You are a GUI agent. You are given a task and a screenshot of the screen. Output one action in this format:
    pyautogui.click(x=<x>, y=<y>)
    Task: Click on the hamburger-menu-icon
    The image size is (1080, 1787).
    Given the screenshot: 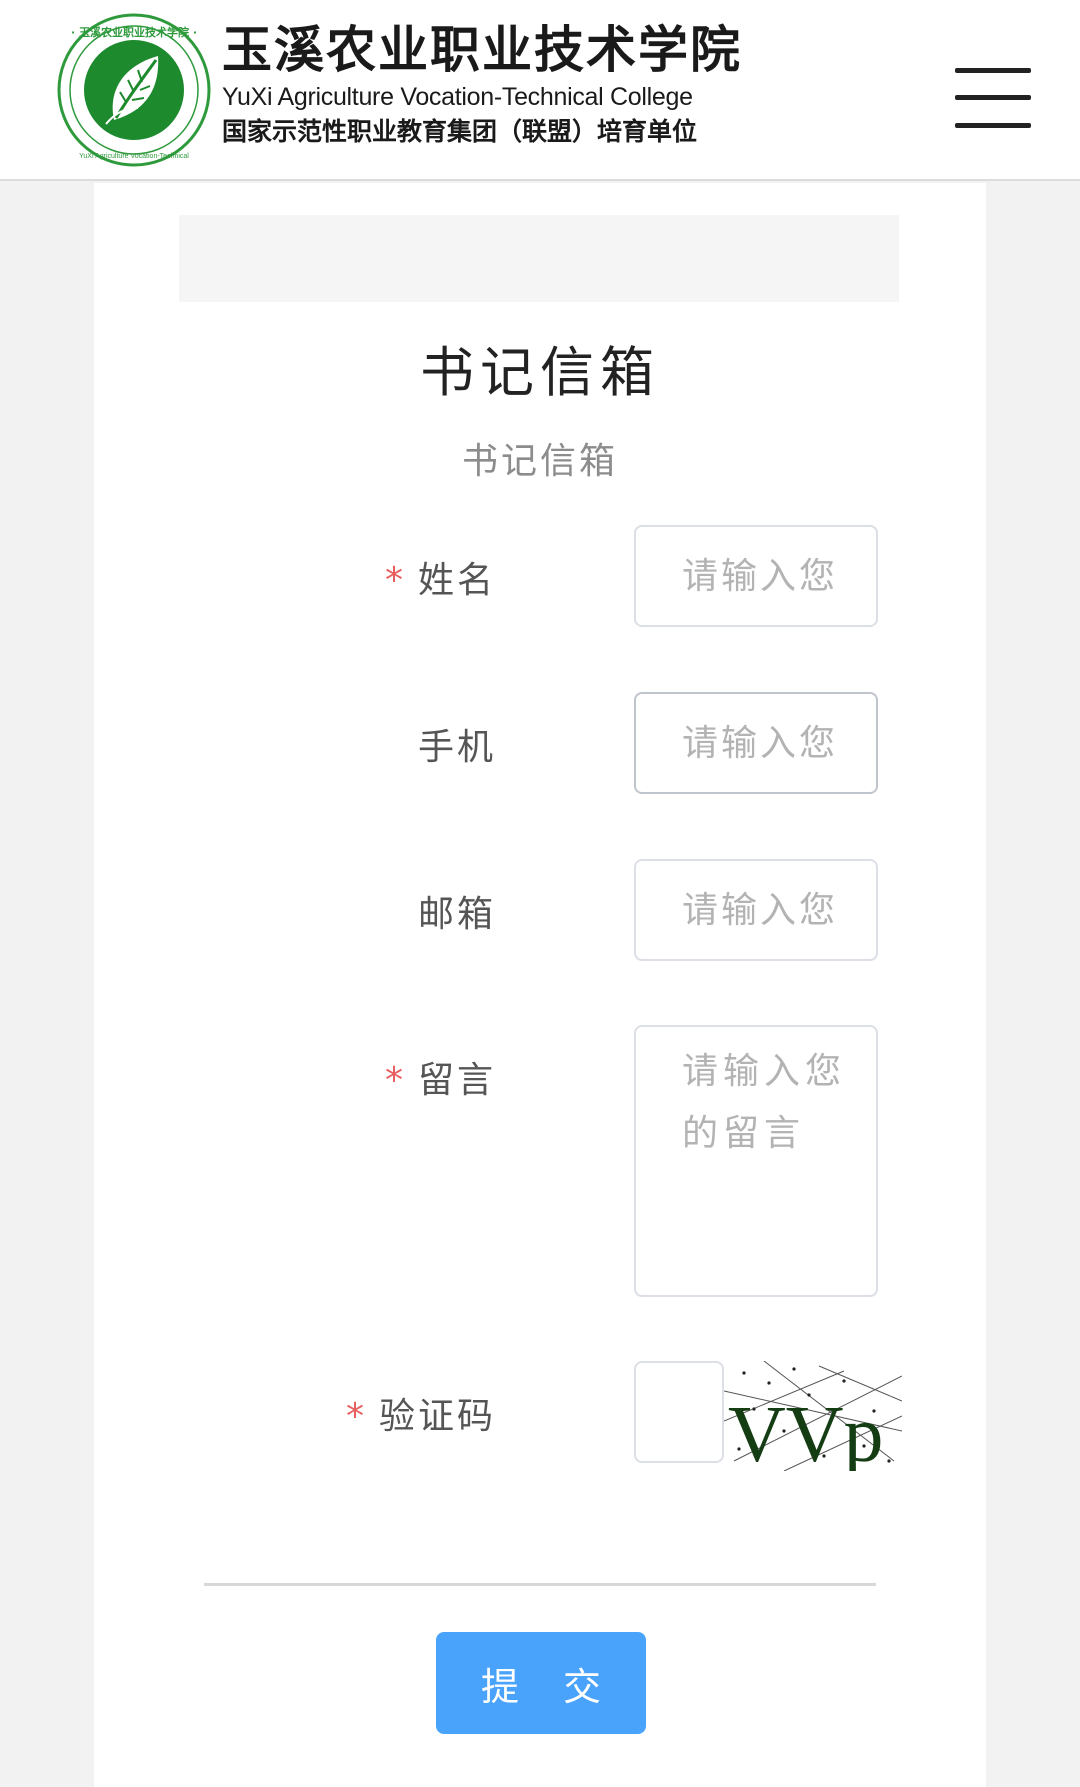 What is the action you would take?
    pyautogui.click(x=993, y=98)
    